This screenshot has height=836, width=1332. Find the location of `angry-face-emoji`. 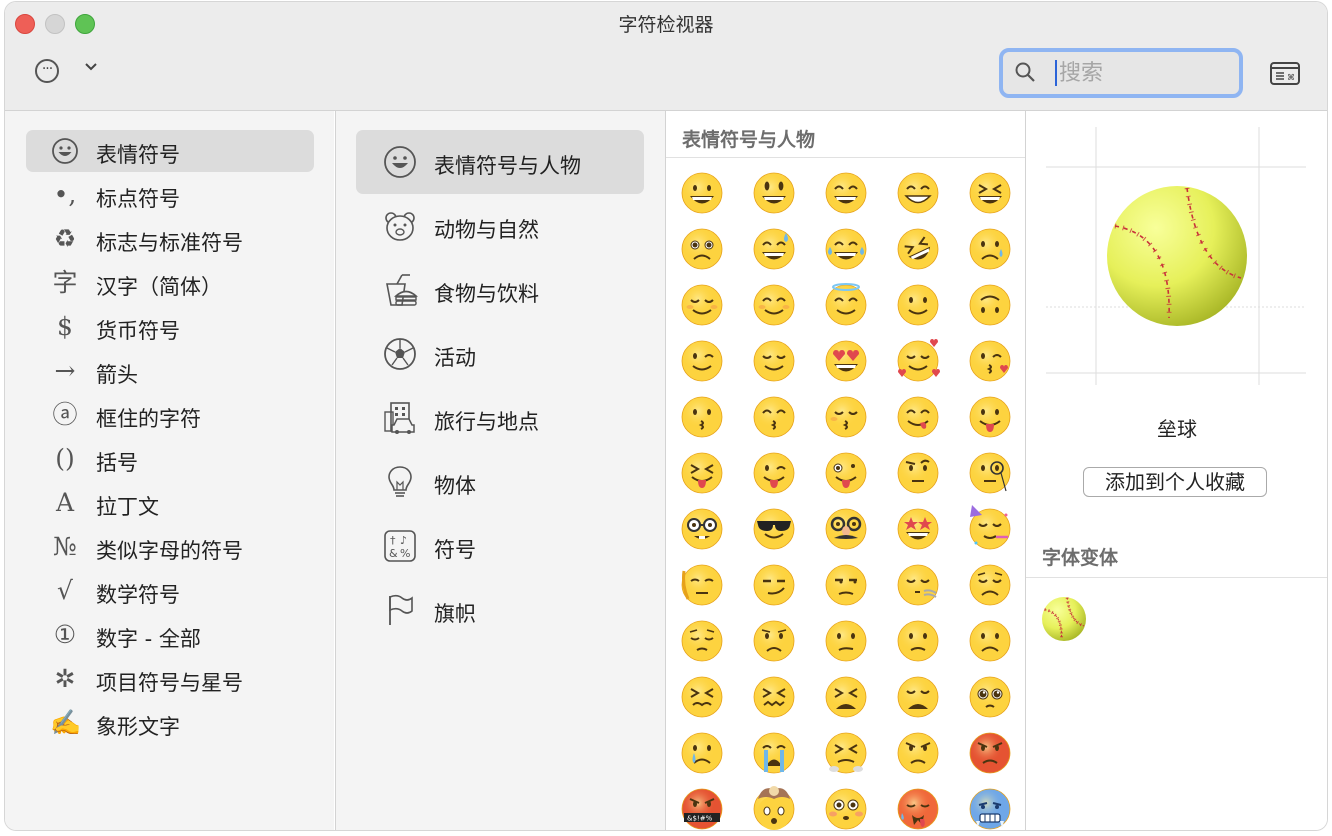

angry-face-emoji is located at coordinates (918, 753).